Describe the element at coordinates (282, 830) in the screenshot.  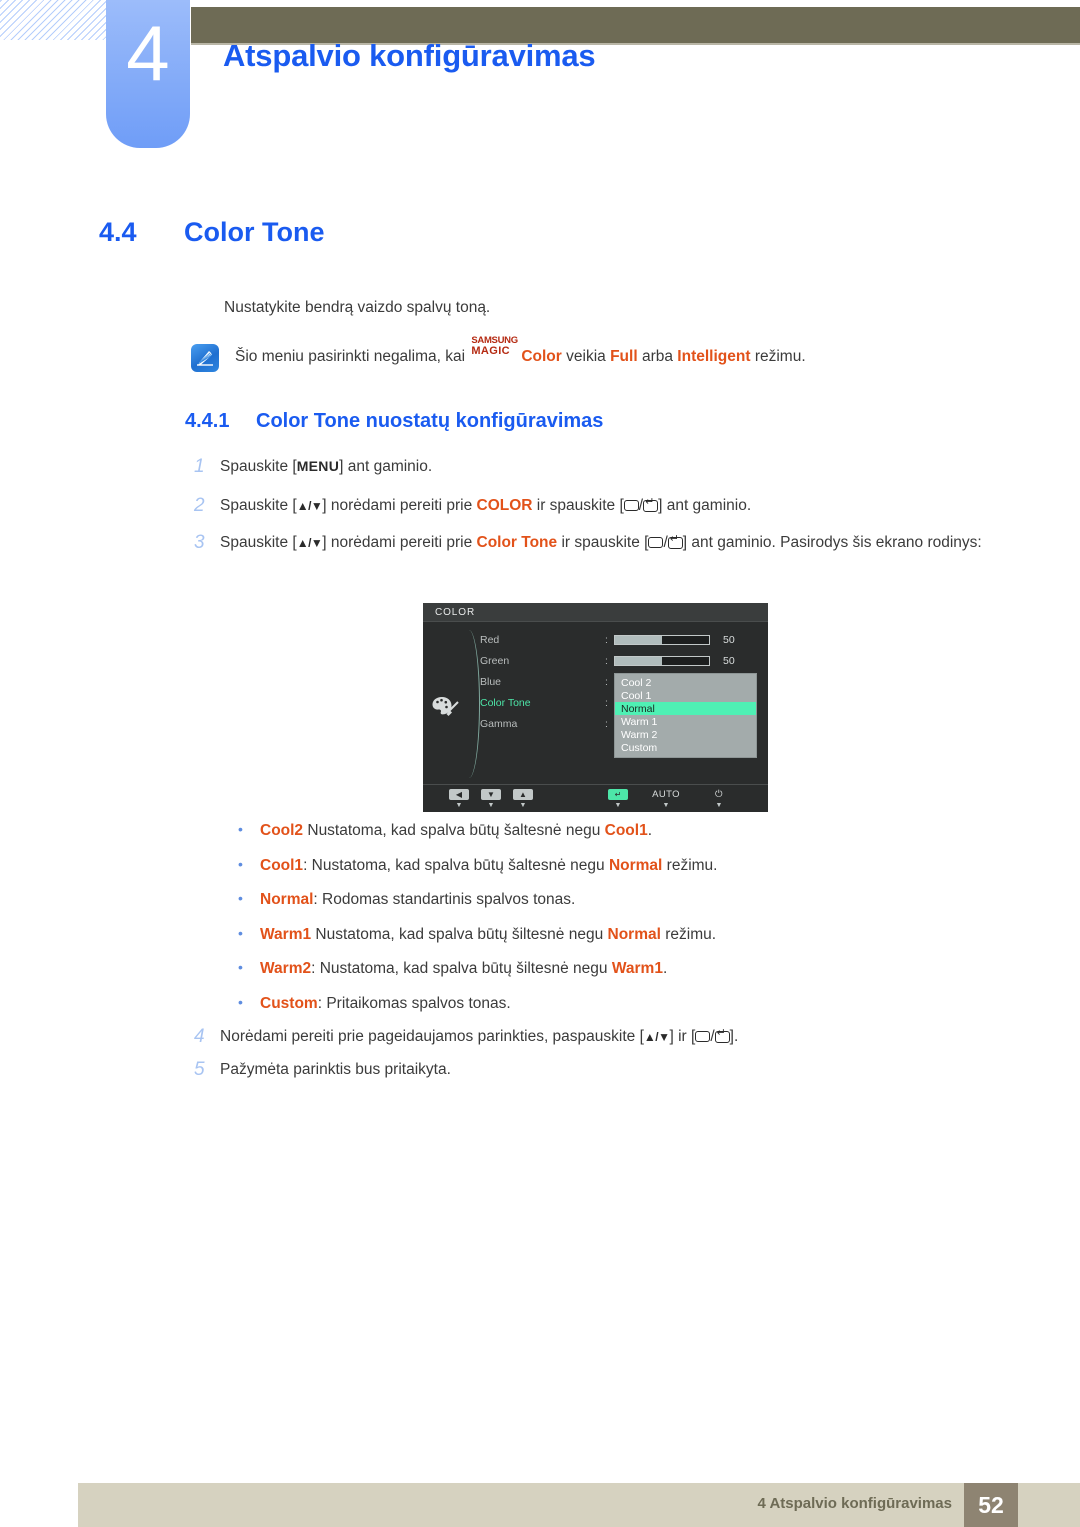
I see `highlighted-term: Cool2` at that location.